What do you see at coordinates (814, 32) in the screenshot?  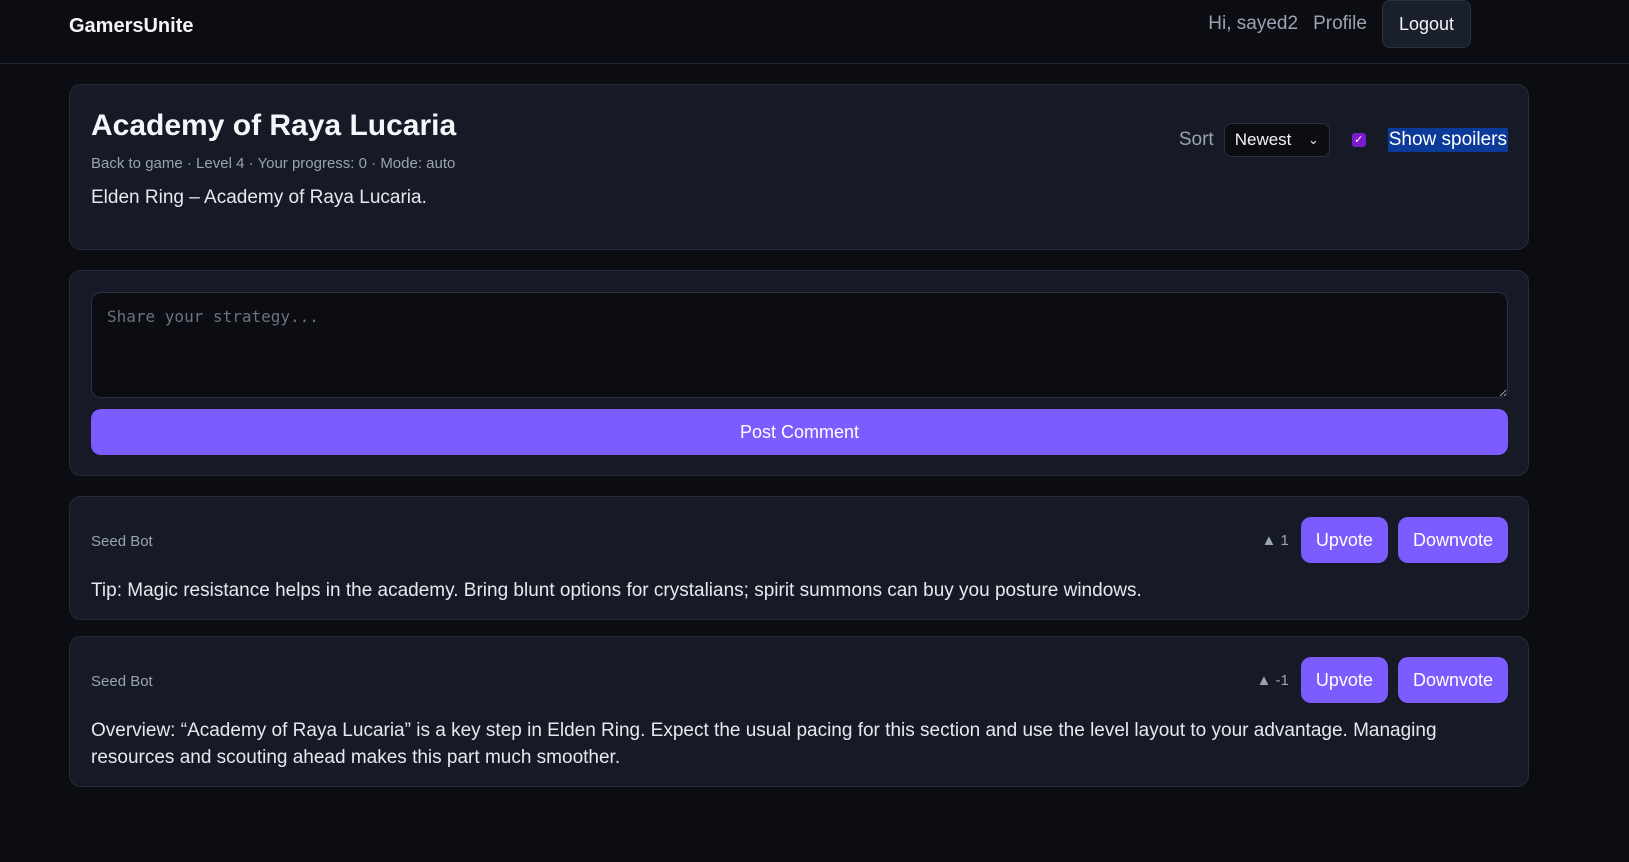 I see `top-navbar: GamersUnite Hi, sayed2 Profile Logout` at bounding box center [814, 32].